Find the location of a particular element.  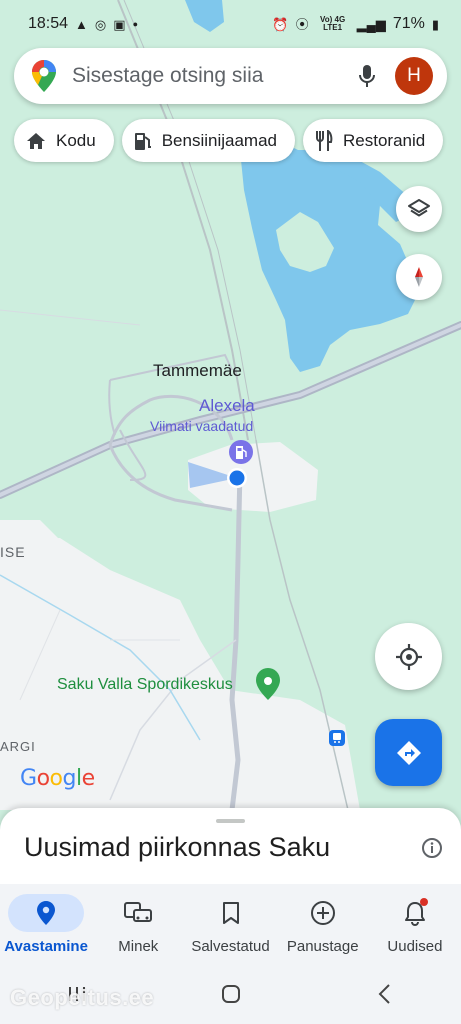

layers-button is located at coordinates (419, 209).